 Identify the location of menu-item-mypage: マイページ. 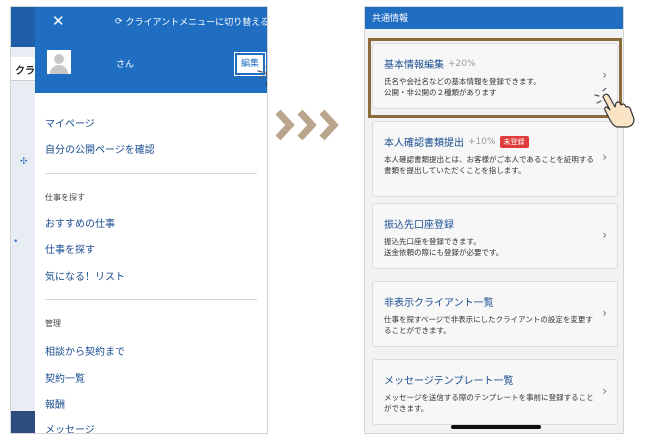
(70, 122).